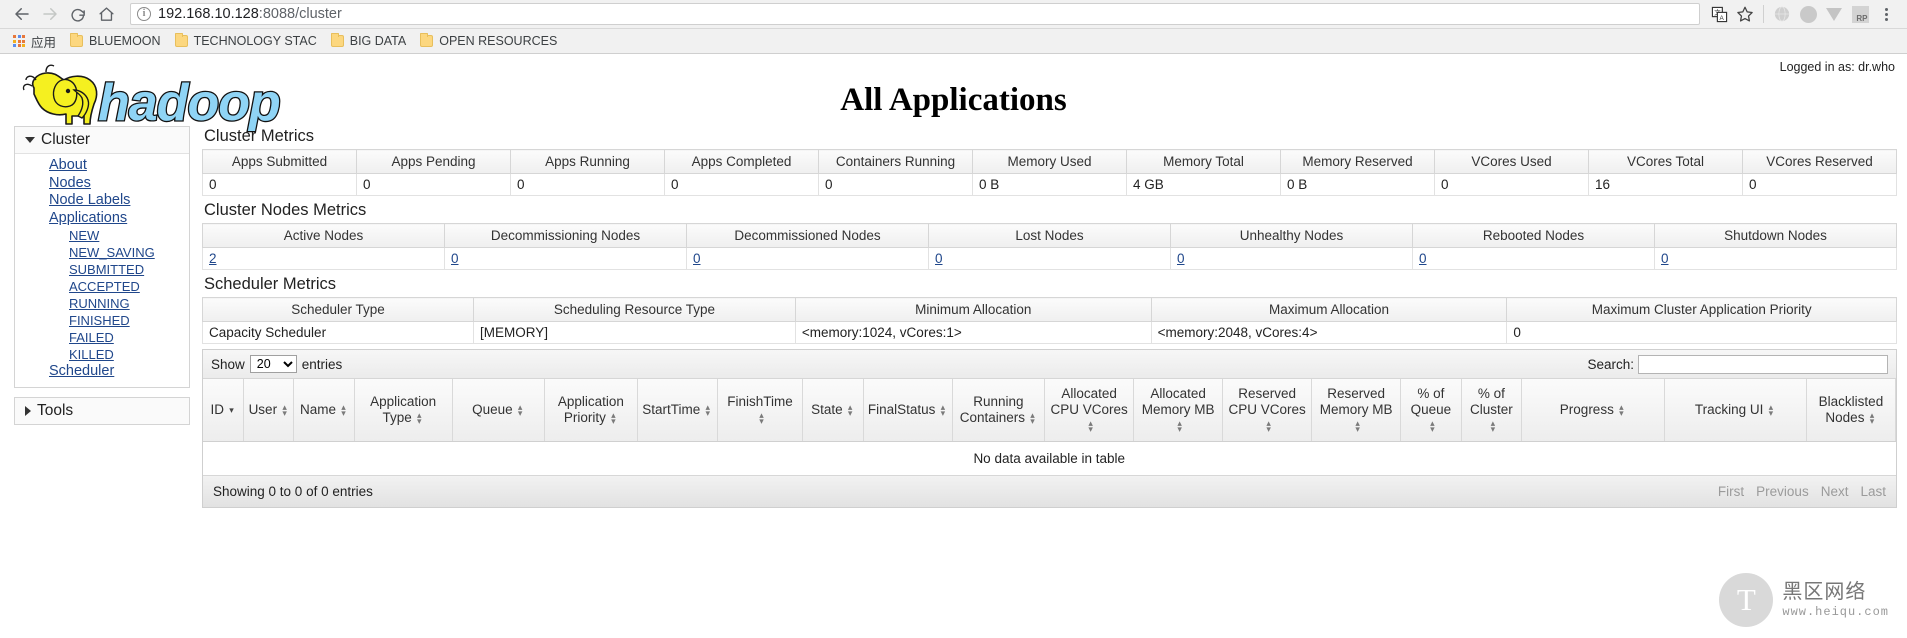 This screenshot has height=638, width=1907. I want to click on toolbar-divider, so click(1763, 14).